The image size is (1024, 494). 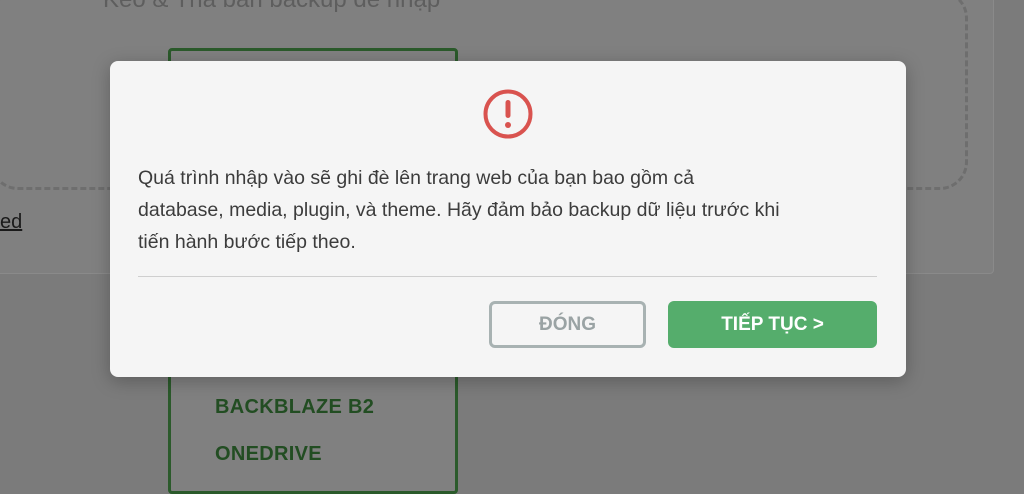 What do you see at coordinates (772, 324) in the screenshot?
I see `continue-button: TIẾP TỤC >` at bounding box center [772, 324].